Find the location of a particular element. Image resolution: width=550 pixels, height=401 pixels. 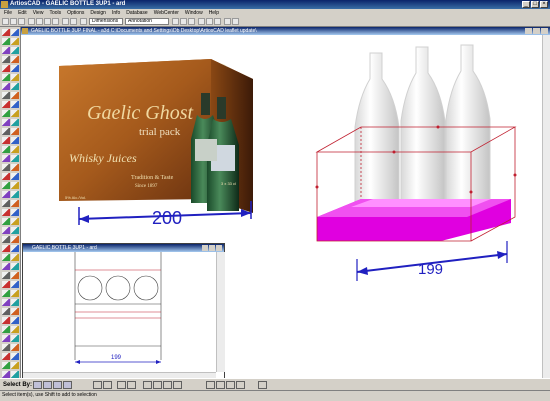

filter-arc-icon is located at coordinates (167, 385).